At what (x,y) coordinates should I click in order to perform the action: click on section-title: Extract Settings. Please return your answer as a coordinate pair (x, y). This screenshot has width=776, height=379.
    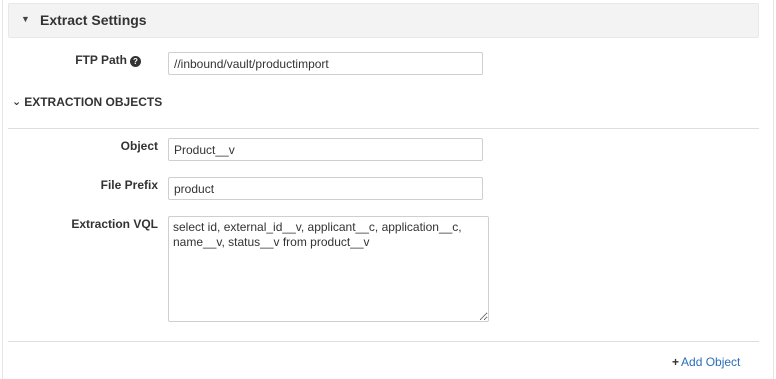
    Looking at the image, I should click on (93, 20).